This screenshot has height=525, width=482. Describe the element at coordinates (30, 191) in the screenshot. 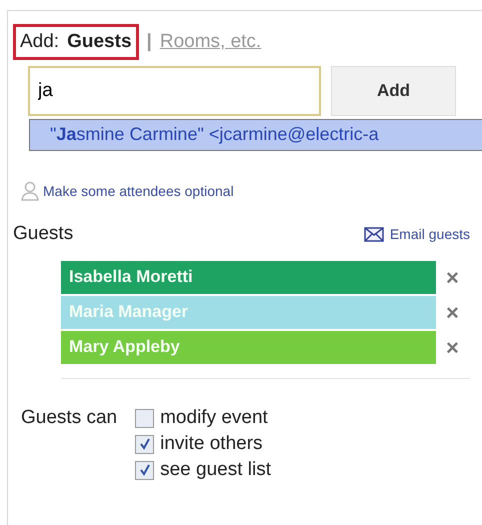

I see `person-icon` at that location.